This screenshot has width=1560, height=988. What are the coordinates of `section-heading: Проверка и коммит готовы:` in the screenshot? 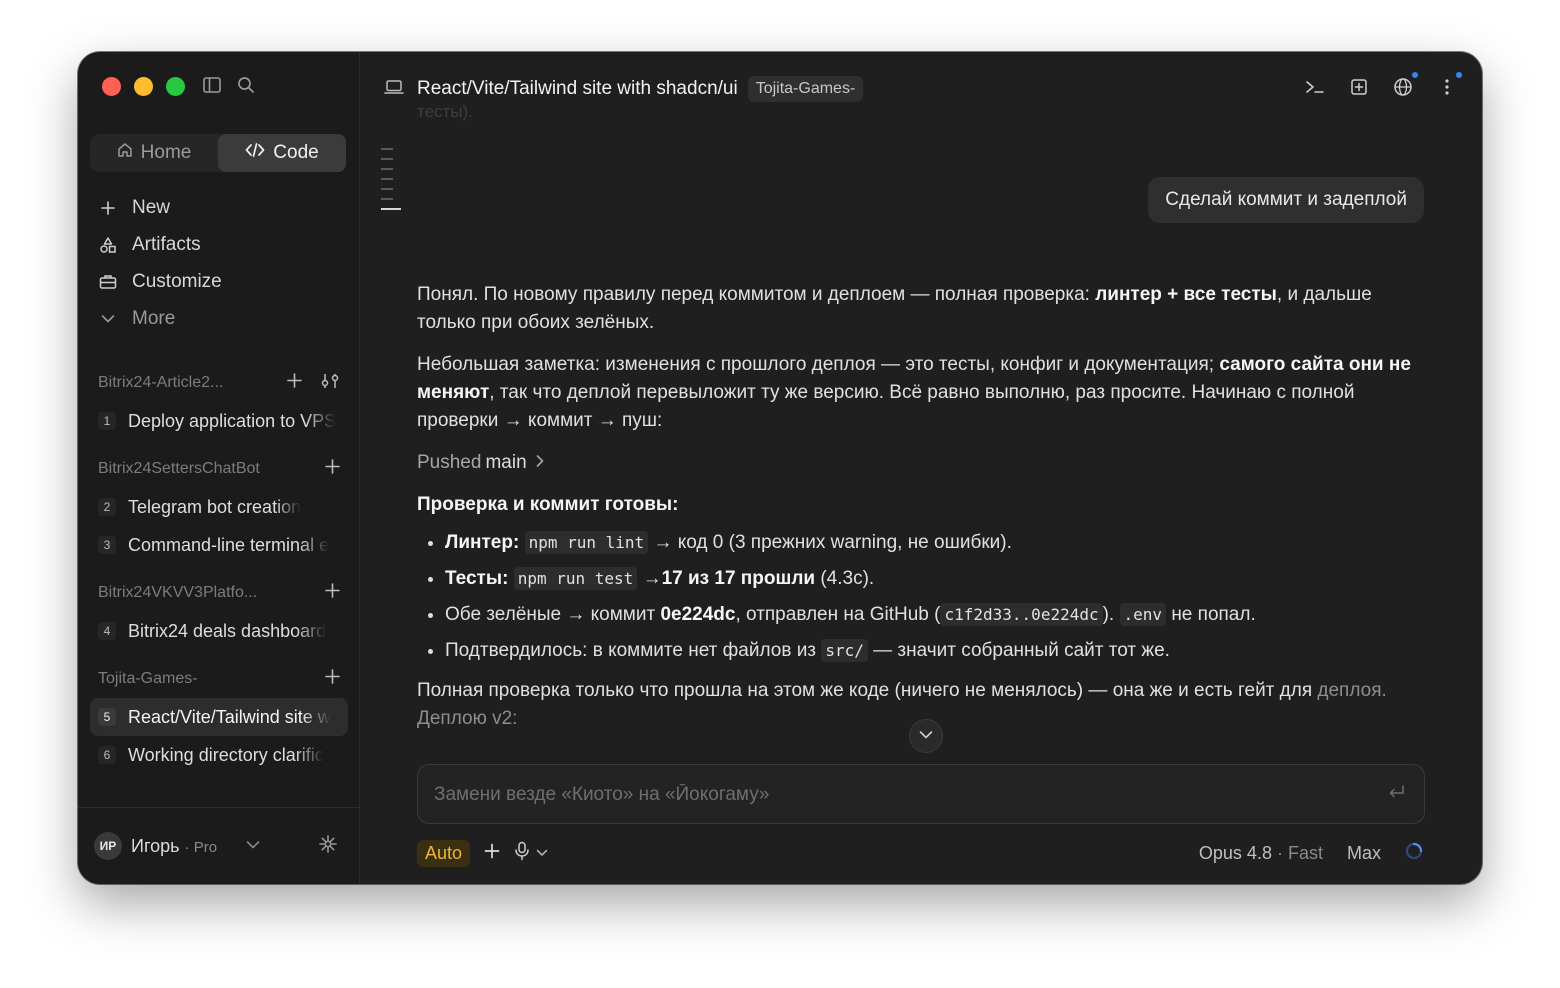 It's located at (548, 504).